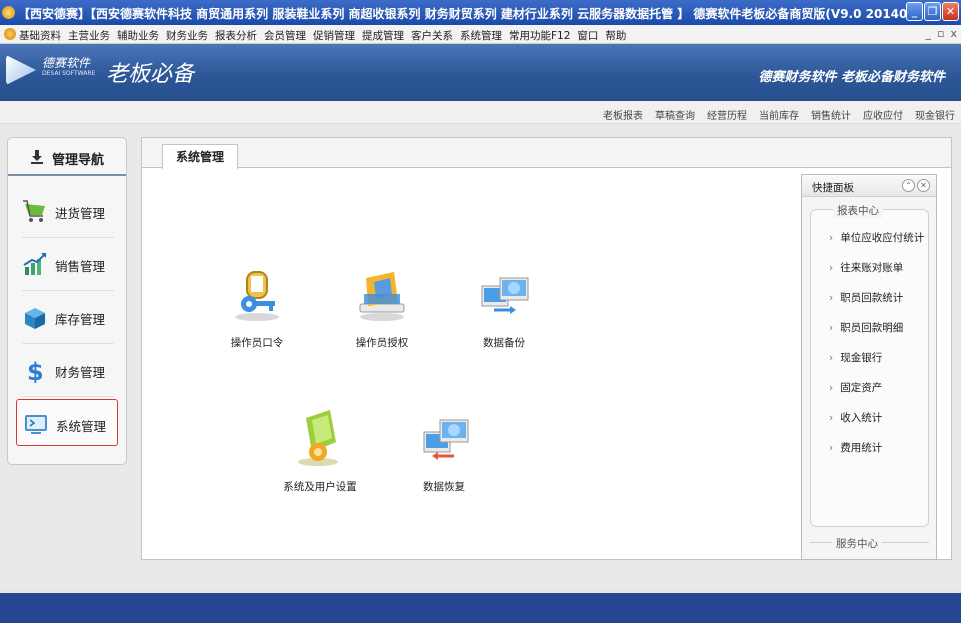 The height and width of the screenshot is (623, 961). What do you see at coordinates (383, 35) in the screenshot?
I see `menu-item: 提成管理` at bounding box center [383, 35].